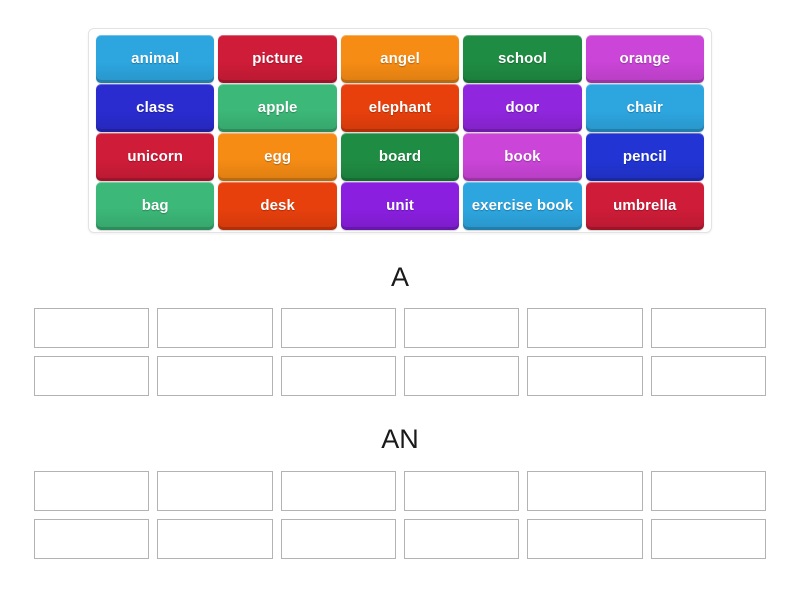 This screenshot has height=600, width=800. I want to click on word-tile-label: book, so click(522, 156).